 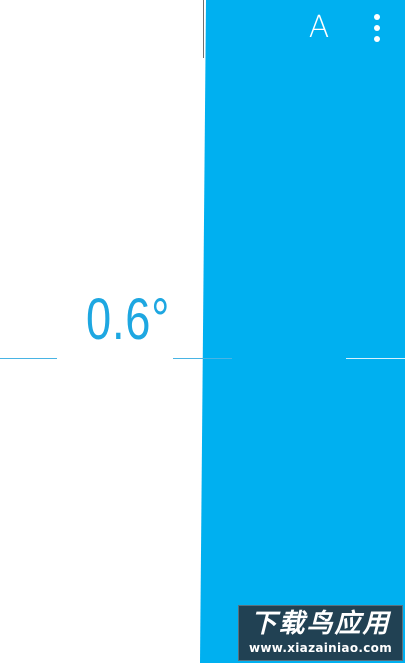 What do you see at coordinates (375, 358) in the screenshot?
I see `reference-line-right` at bounding box center [375, 358].